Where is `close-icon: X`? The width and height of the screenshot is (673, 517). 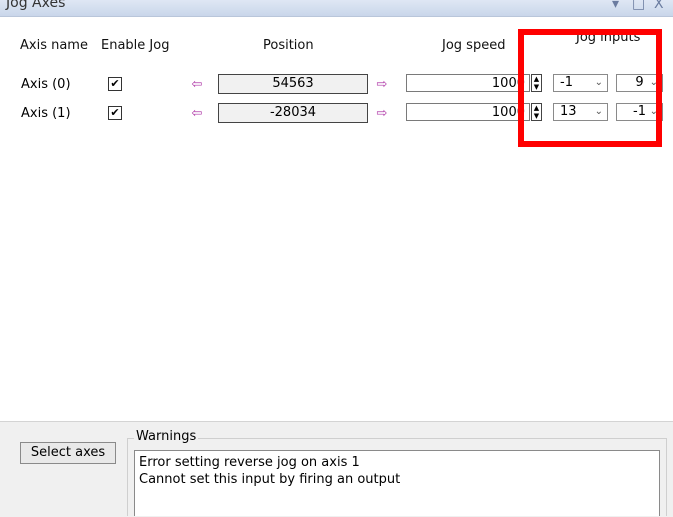
close-icon: X is located at coordinates (659, 6).